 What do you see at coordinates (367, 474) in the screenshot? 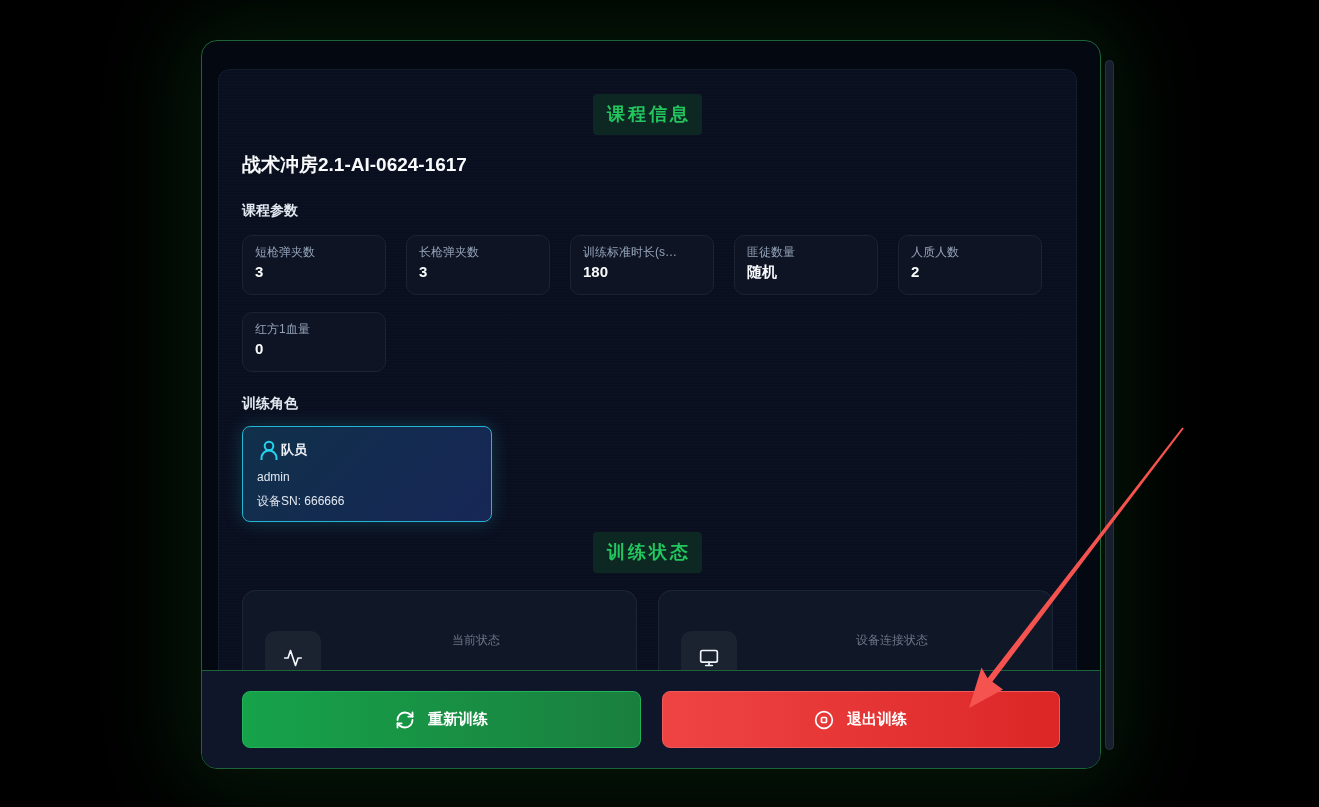
I see `role-card: 队员 admin 设备SN: 666666` at bounding box center [367, 474].